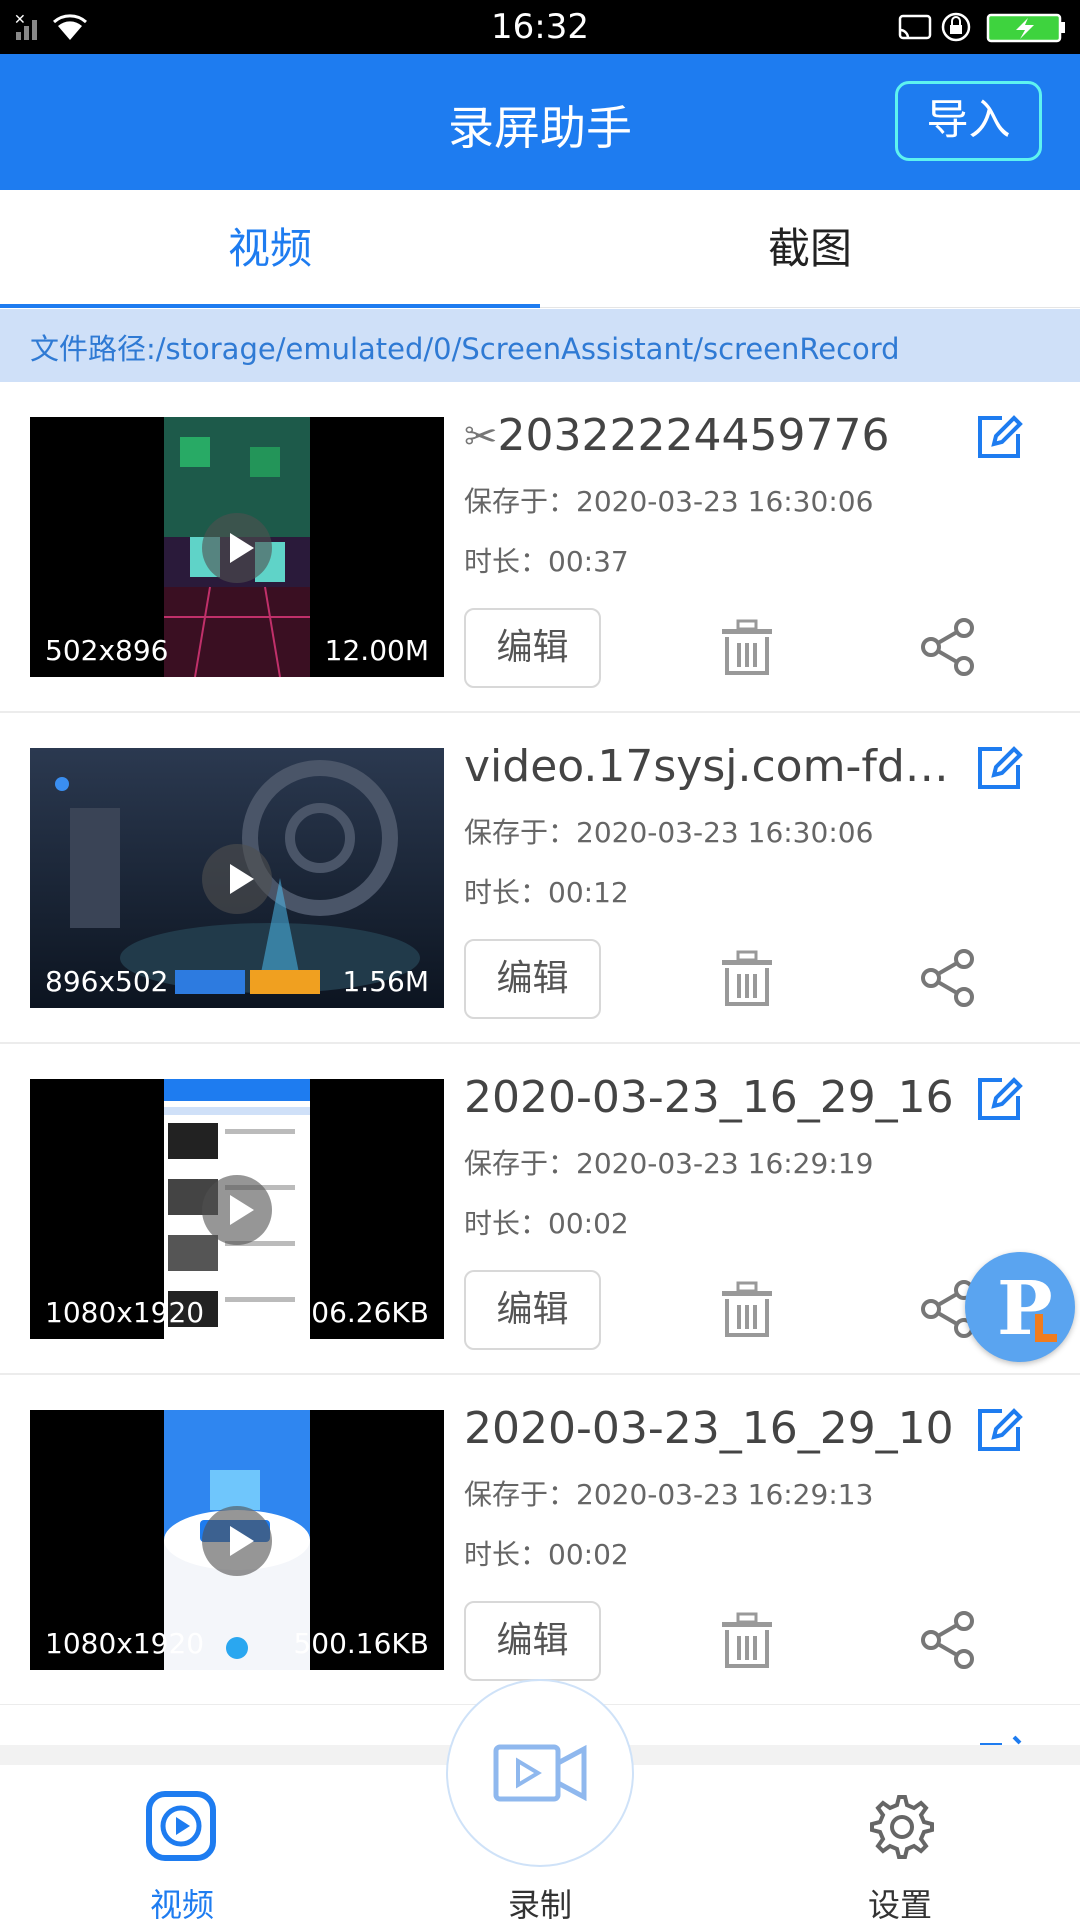  What do you see at coordinates (983, 29) in the screenshot?
I see `cast-lock-battery-icons` at bounding box center [983, 29].